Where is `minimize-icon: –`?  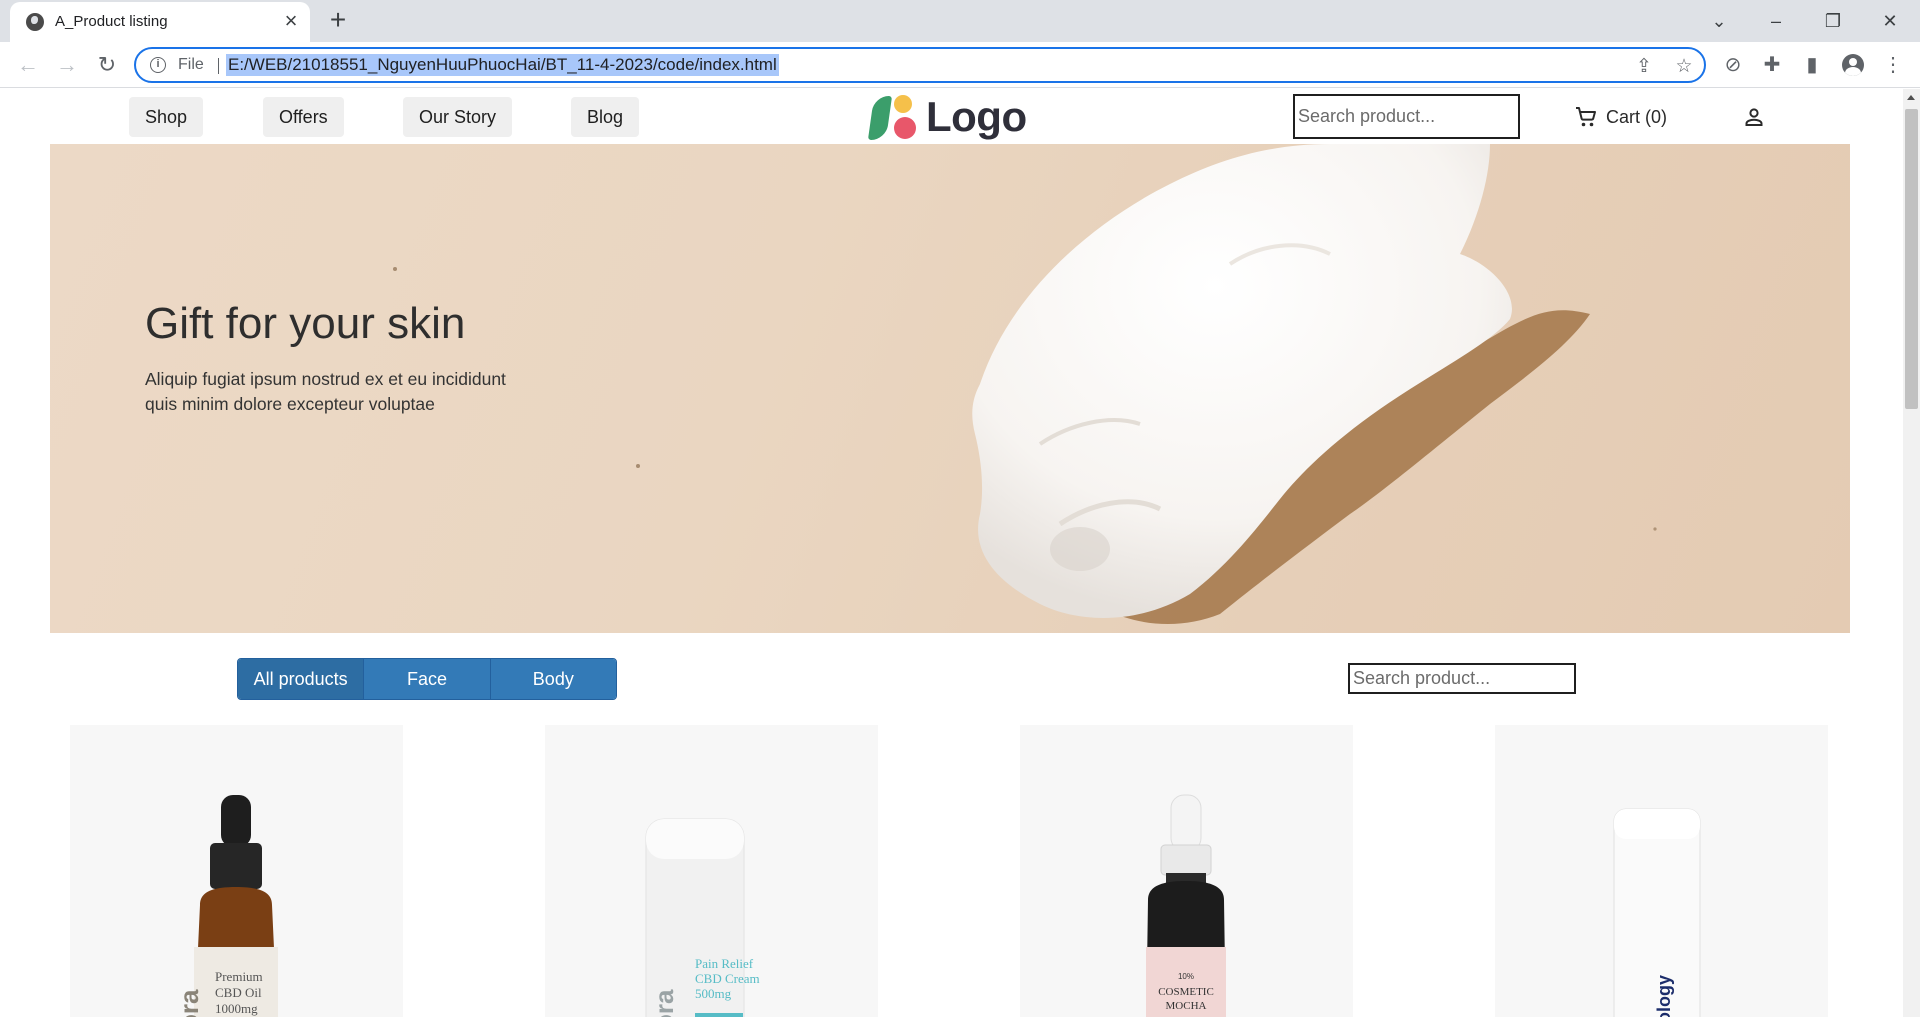 minimize-icon: – is located at coordinates (1776, 21).